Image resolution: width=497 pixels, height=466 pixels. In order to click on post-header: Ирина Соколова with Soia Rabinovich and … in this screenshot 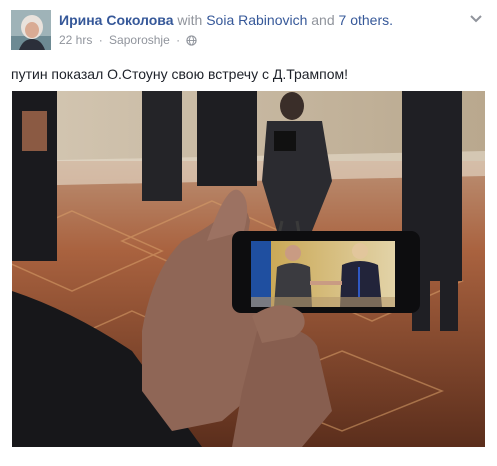, I will do `click(226, 20)`.